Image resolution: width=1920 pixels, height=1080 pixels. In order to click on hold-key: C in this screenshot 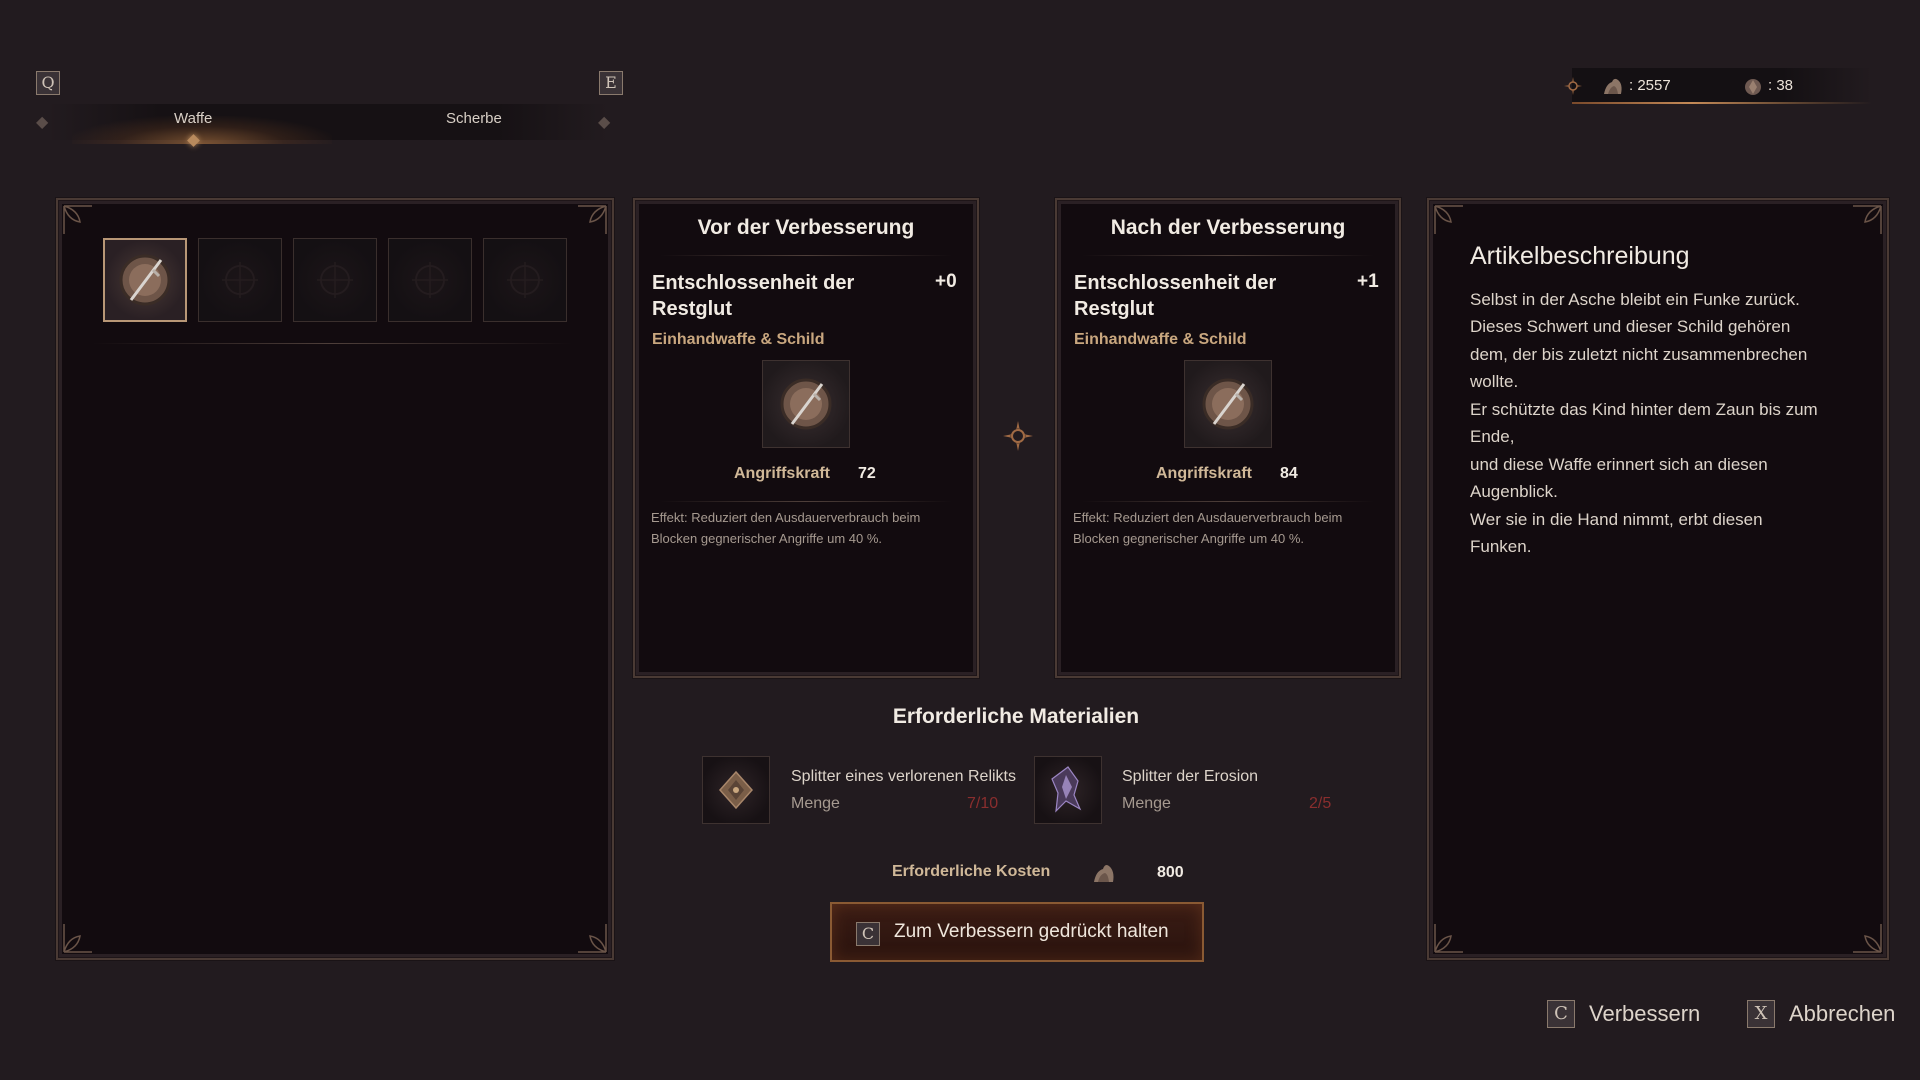, I will do `click(868, 934)`.